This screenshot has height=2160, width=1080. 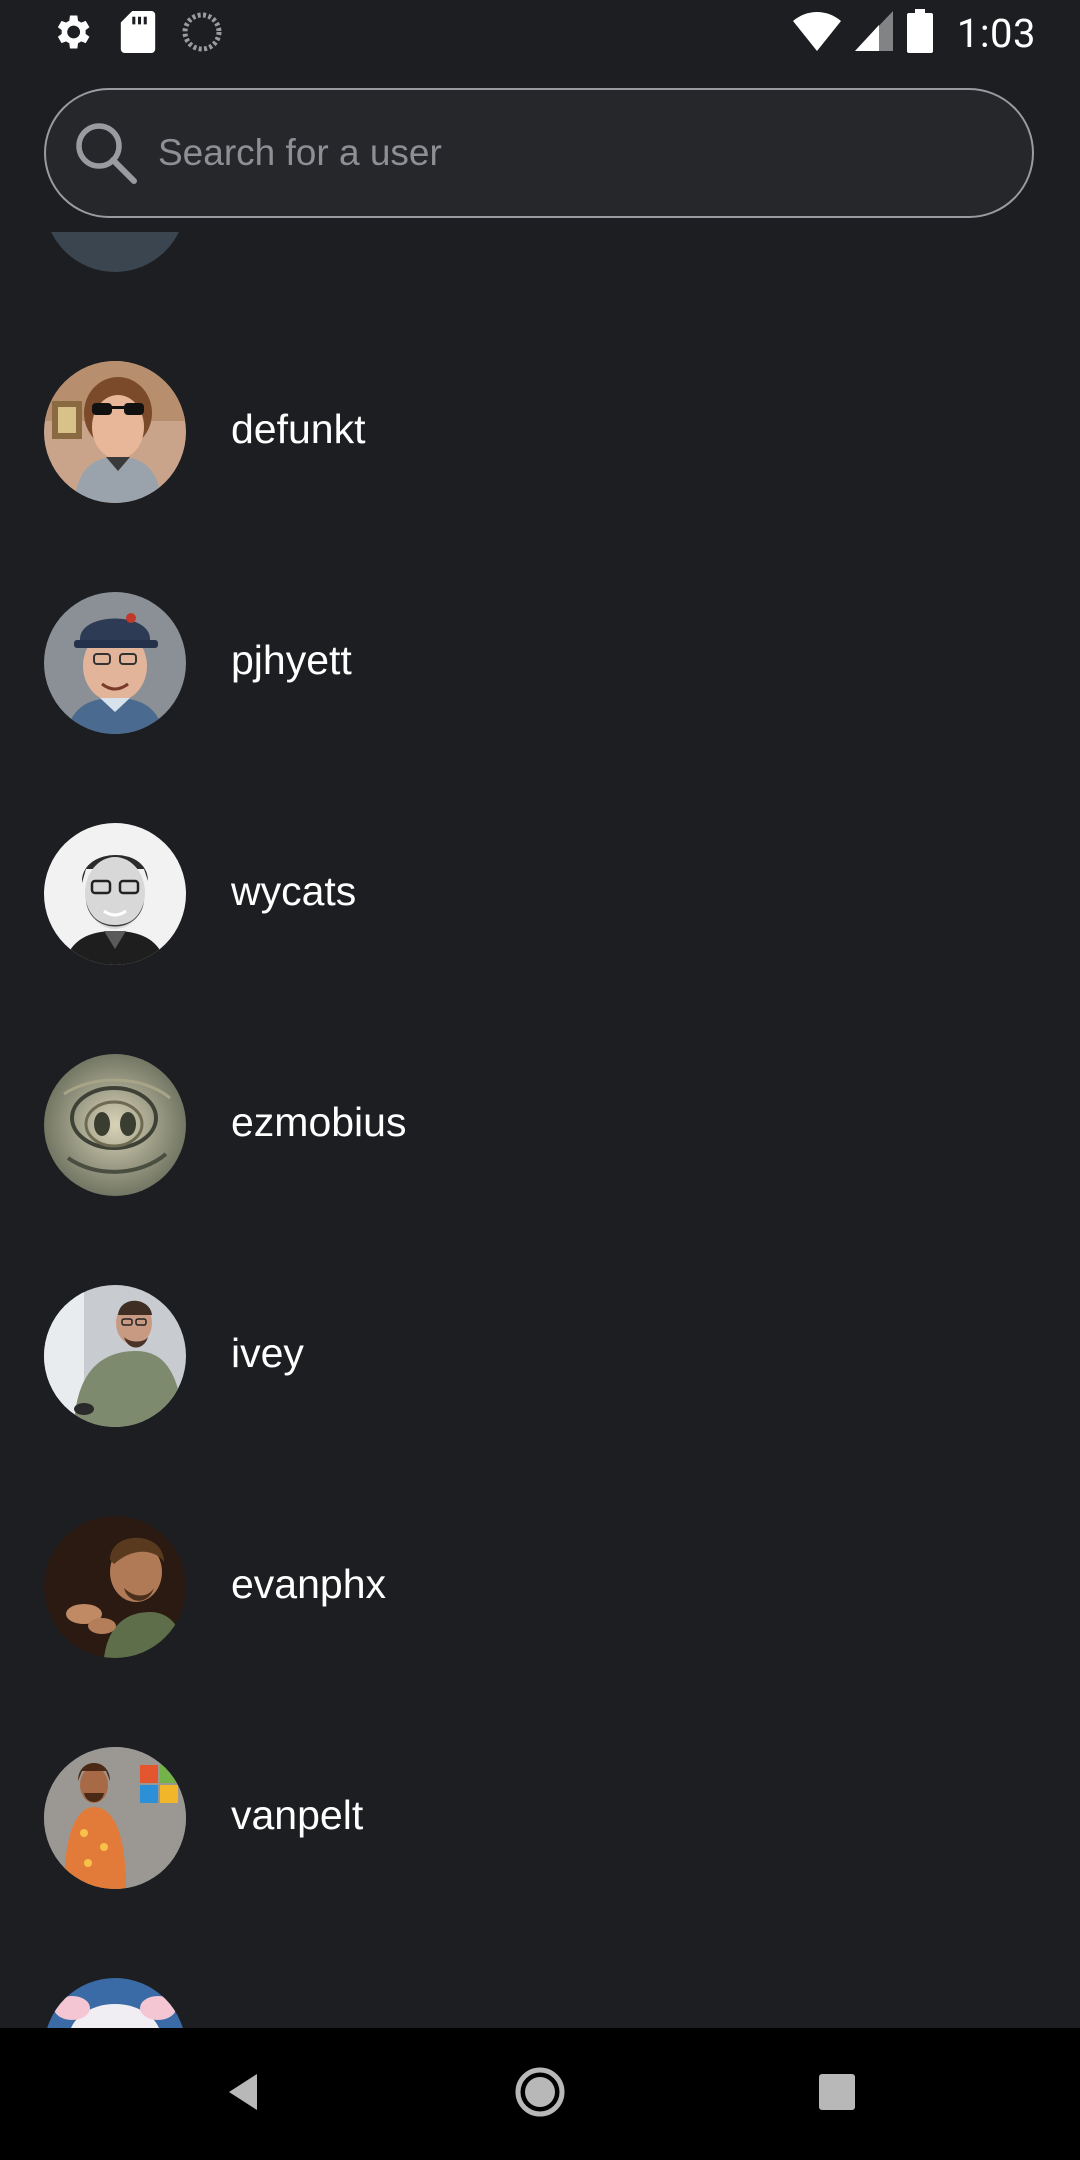 I want to click on cell-signal-icon, so click(x=873, y=33).